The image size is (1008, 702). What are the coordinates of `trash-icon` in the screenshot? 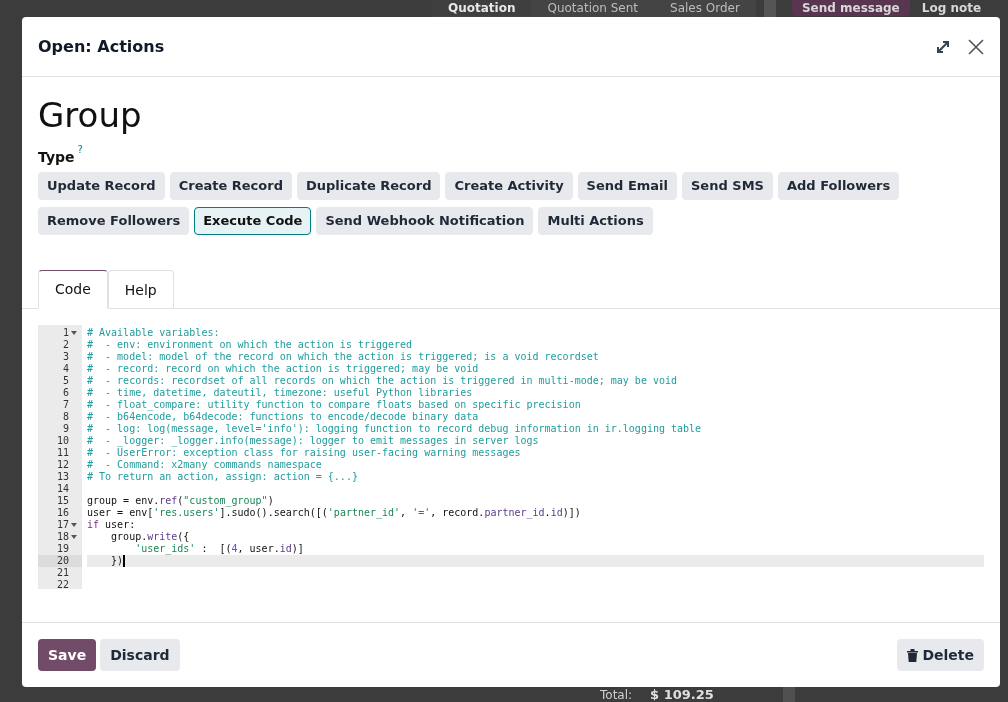 It's located at (913, 655).